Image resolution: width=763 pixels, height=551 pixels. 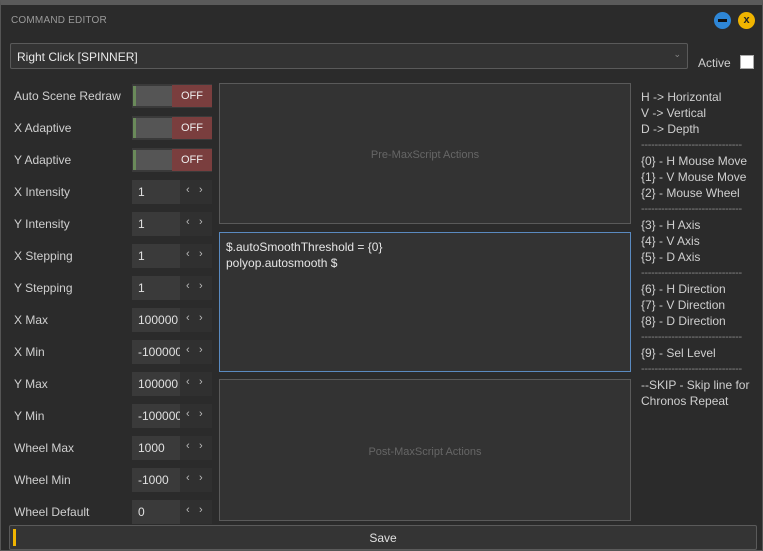 What do you see at coordinates (671, 225) in the screenshot?
I see `help-line: {3} - H Axis` at bounding box center [671, 225].